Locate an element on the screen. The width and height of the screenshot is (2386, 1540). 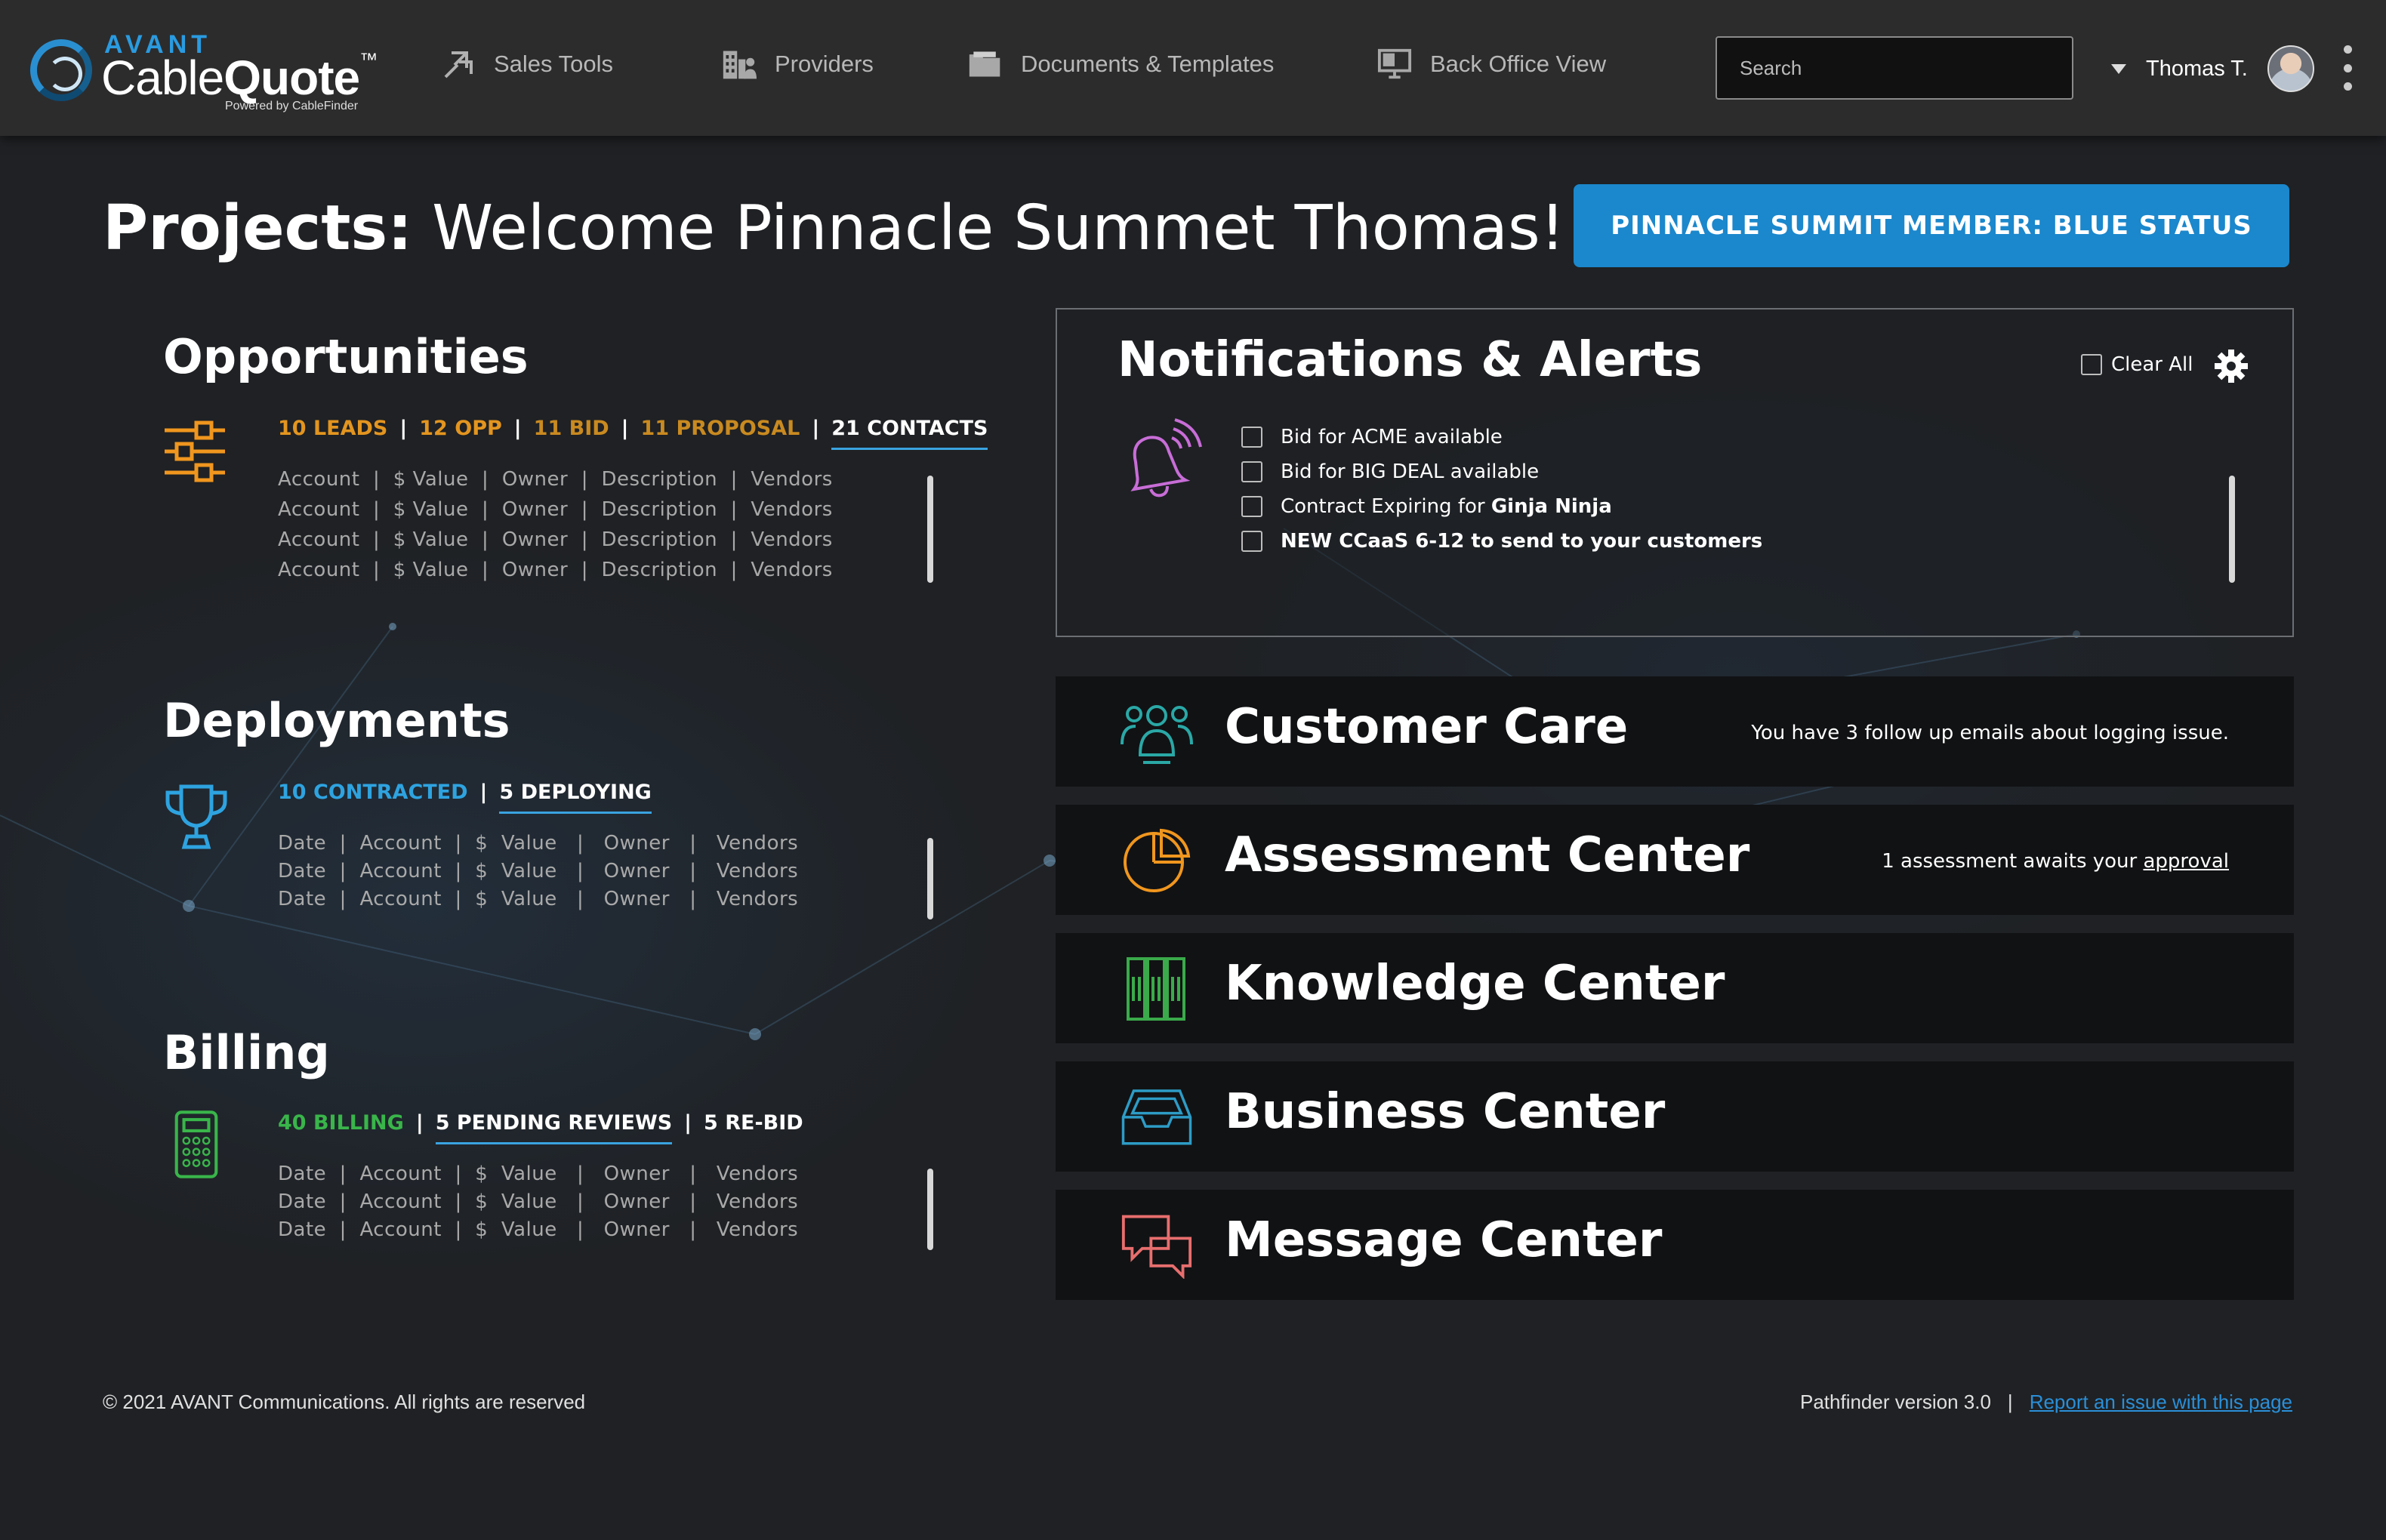
assessment-center-note: 1 assessment awaits your approval is located at coordinates (2055, 861).